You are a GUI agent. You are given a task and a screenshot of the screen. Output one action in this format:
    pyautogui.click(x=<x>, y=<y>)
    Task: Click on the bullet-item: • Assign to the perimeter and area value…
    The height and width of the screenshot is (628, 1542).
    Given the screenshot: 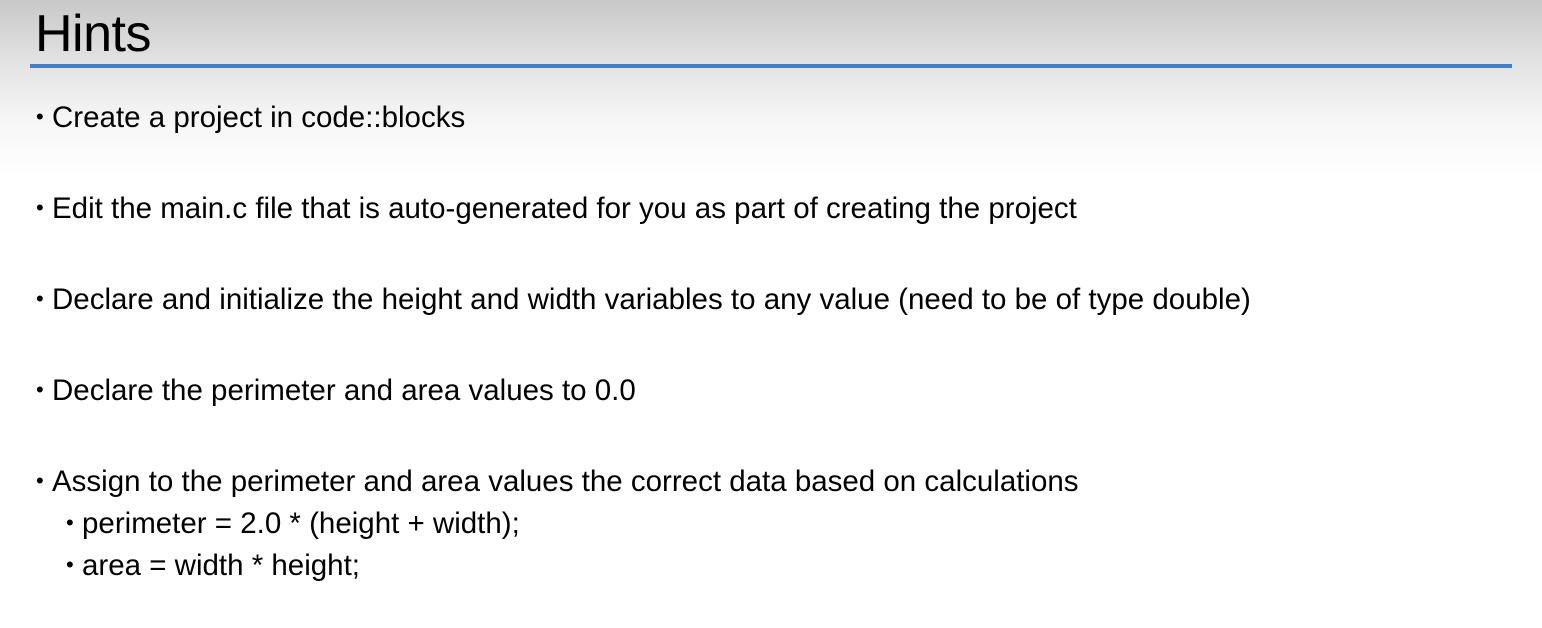 What is the action you would take?
    pyautogui.click(x=643, y=483)
    